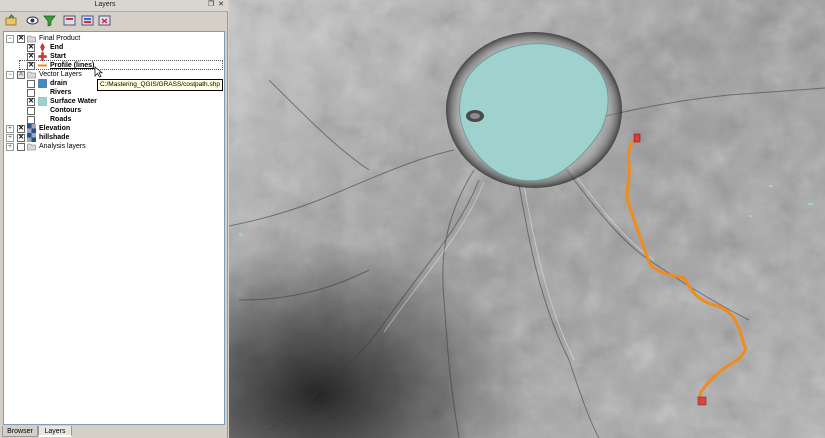 The width and height of the screenshot is (825, 438). Describe the element at coordinates (55, 128) in the screenshot. I see `layer-label: Elevation` at that location.